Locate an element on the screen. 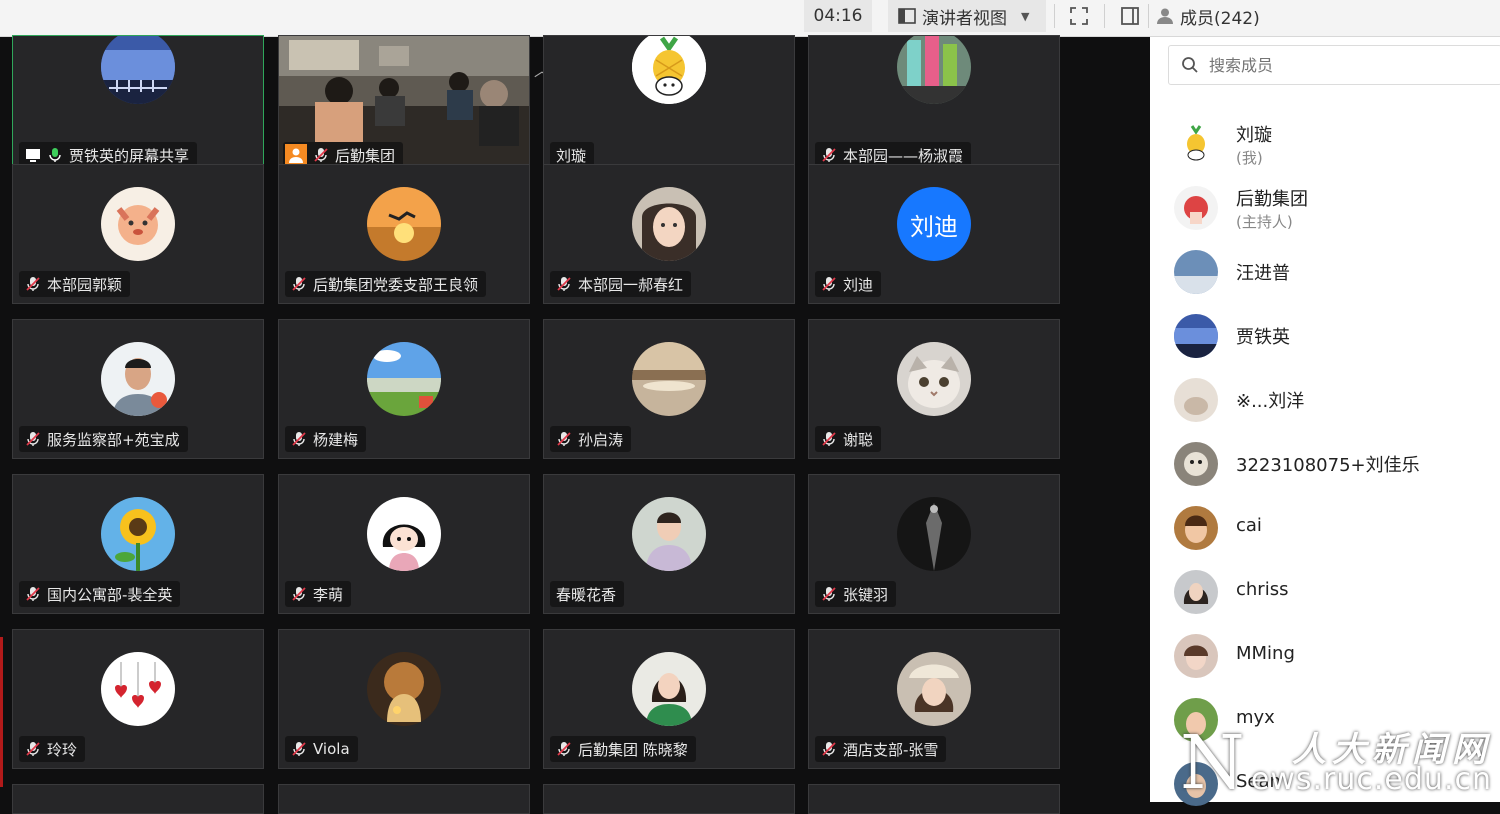 Image resolution: width=1500 pixels, height=814 pixels. participant-tile: 玲玲 is located at coordinates (138, 699).